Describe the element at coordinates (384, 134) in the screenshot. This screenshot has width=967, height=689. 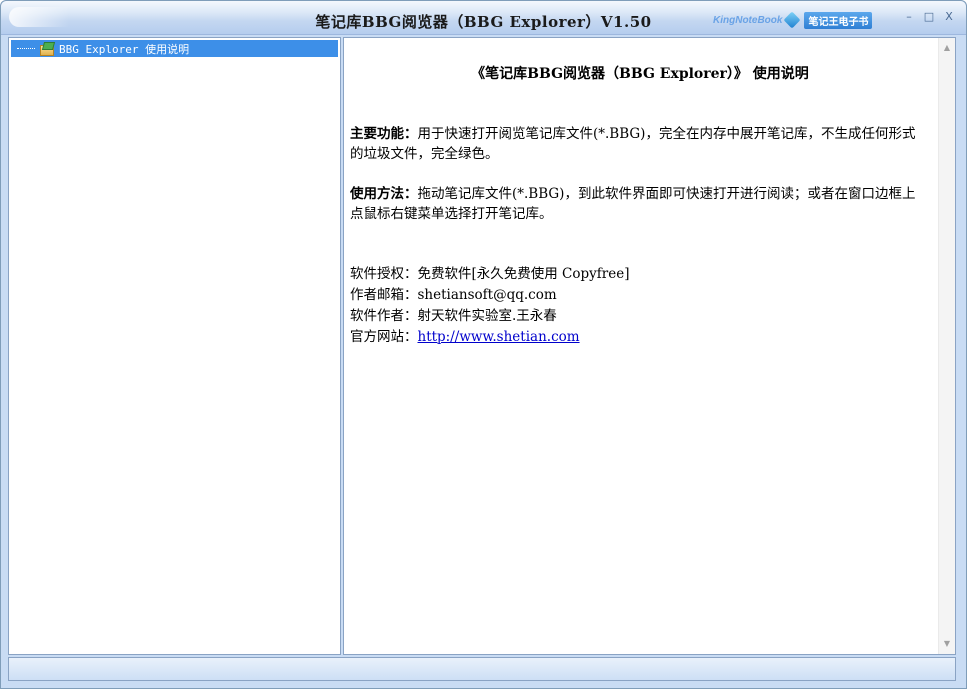
I see `features-label: 主要功能：` at that location.